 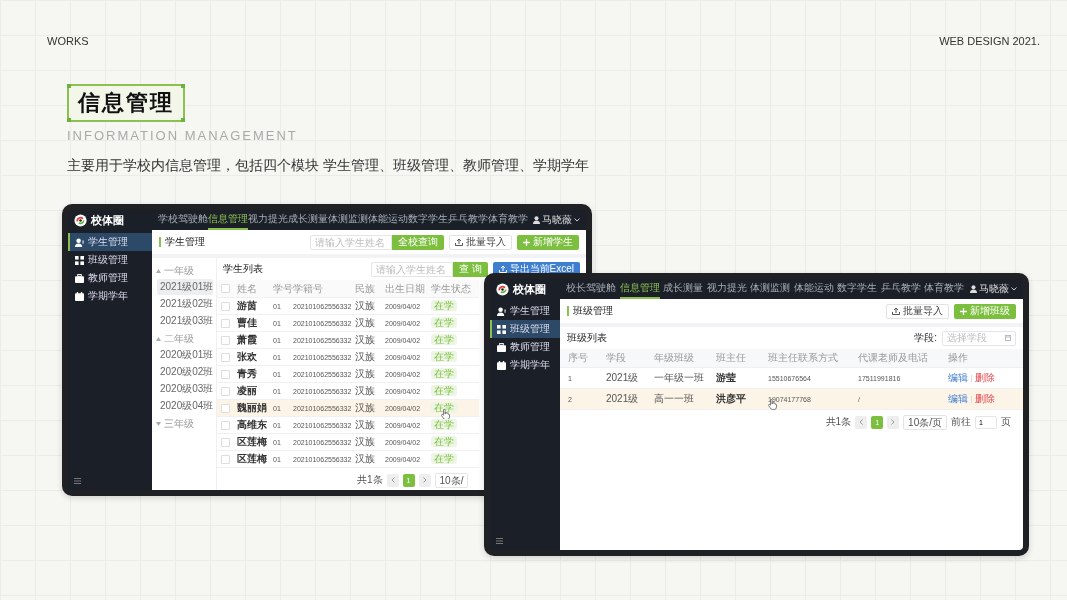 I want to click on section-title: 班级管理, so click(x=590, y=311).